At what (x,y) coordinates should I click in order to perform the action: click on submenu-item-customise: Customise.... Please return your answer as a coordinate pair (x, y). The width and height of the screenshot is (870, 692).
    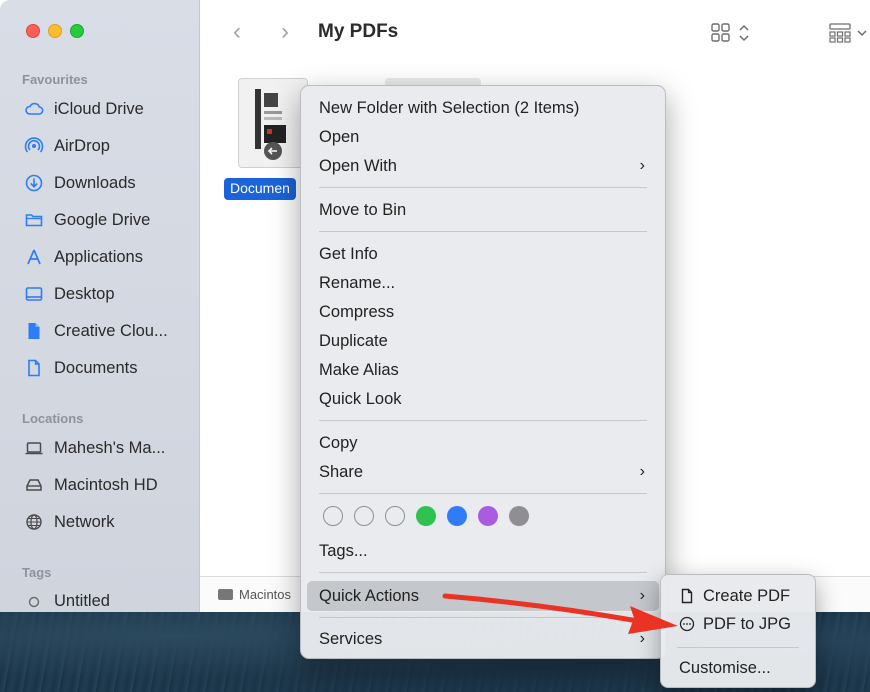
    Looking at the image, I should click on (725, 668).